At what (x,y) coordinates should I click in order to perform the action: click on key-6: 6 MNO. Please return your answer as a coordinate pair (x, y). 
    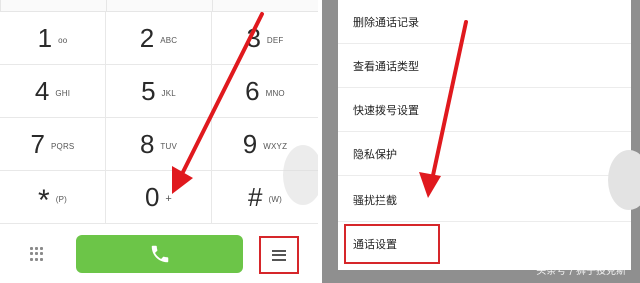
    Looking at the image, I should click on (265, 91).